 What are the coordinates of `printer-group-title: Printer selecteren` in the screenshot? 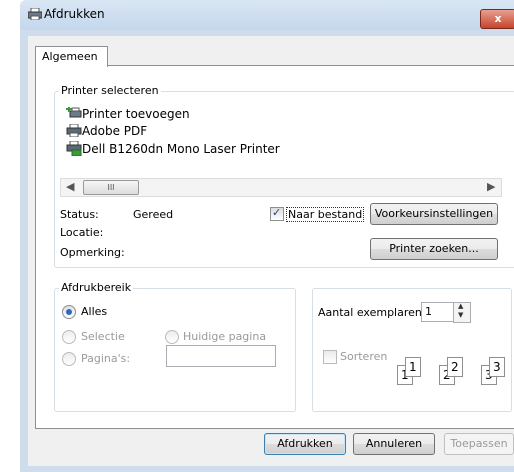 It's located at (110, 90).